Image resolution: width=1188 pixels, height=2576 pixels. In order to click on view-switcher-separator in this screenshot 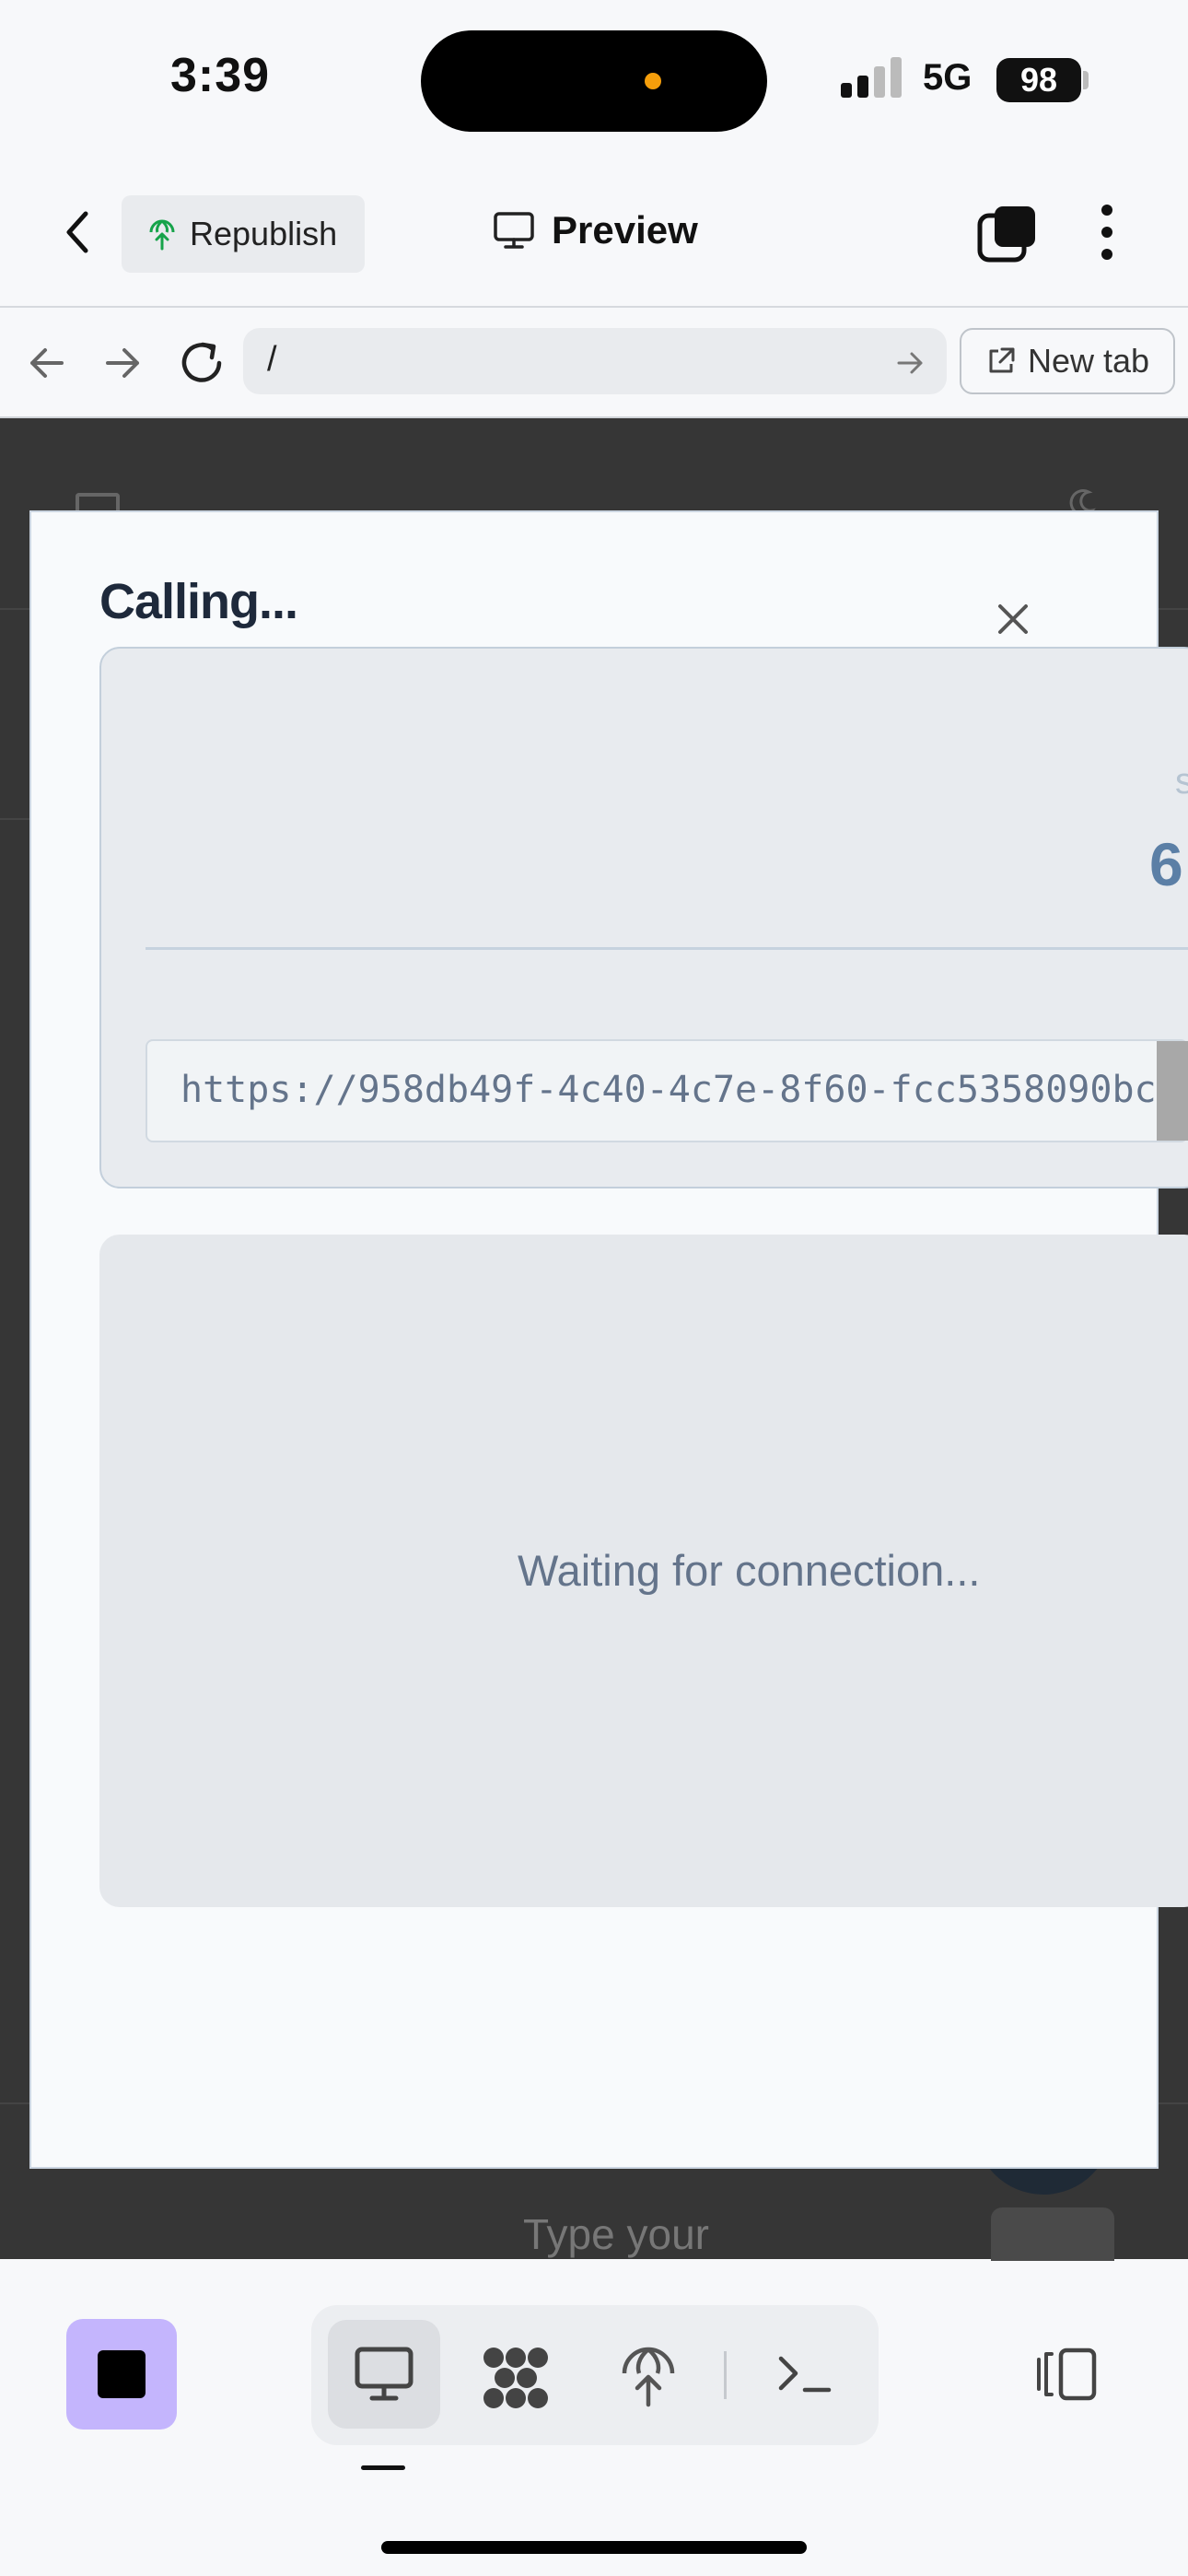, I will do `click(725, 2375)`.